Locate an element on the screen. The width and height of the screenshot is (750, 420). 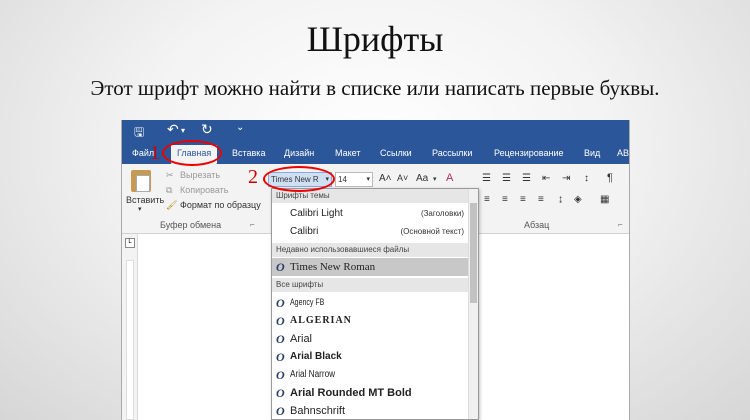
font-option-arial-black: O Arial Black is located at coordinates (370, 357).